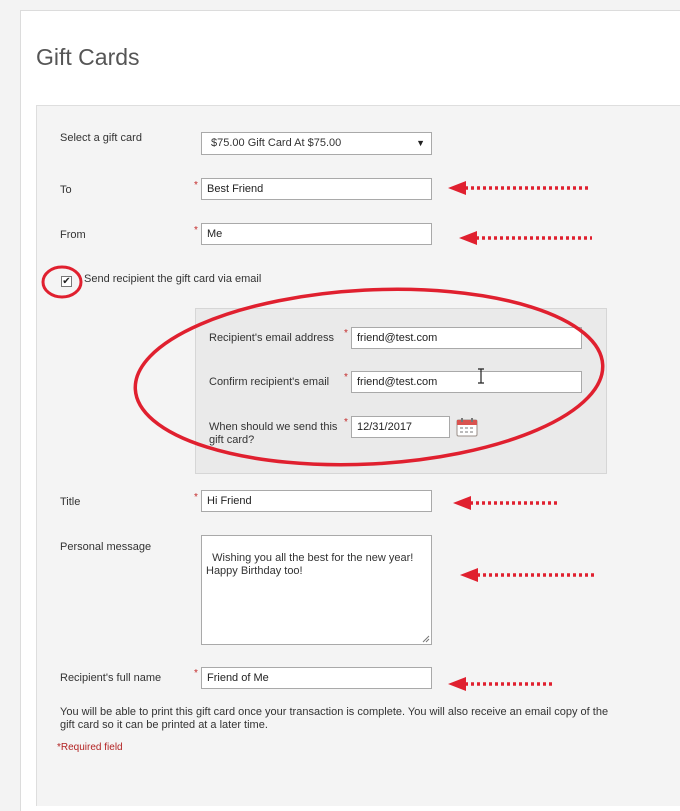  What do you see at coordinates (90, 747) in the screenshot?
I see `required-field-note: *Required field` at bounding box center [90, 747].